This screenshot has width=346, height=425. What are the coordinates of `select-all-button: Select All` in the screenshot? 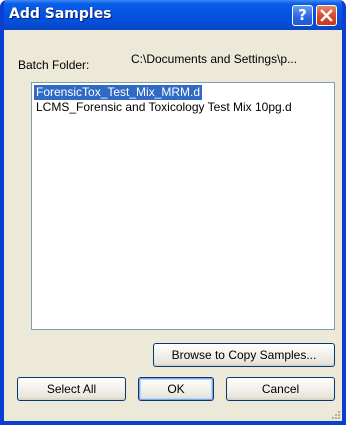 It's located at (71, 389).